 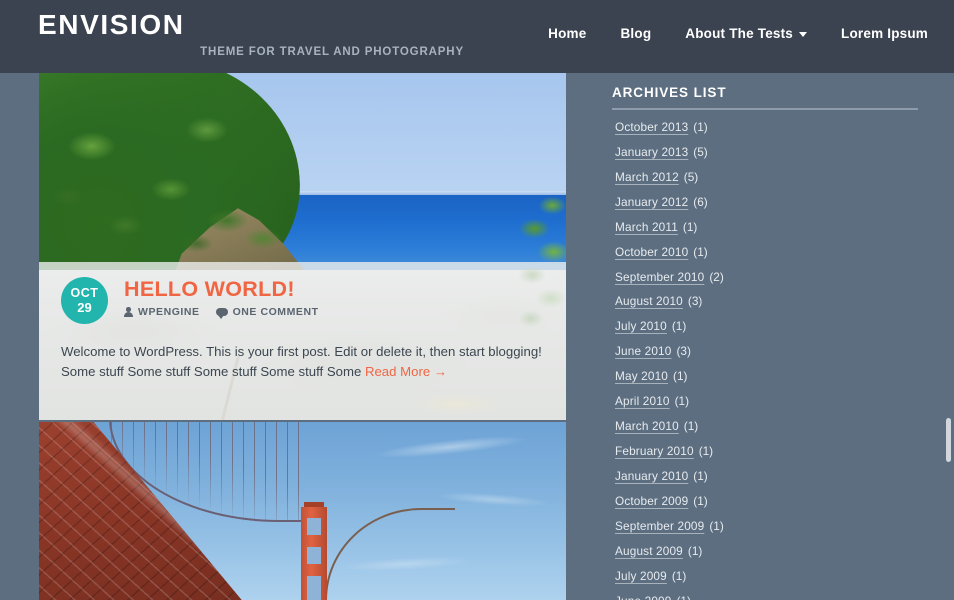 I want to click on archive-list-item: October 2009 (1), so click(x=773, y=501).